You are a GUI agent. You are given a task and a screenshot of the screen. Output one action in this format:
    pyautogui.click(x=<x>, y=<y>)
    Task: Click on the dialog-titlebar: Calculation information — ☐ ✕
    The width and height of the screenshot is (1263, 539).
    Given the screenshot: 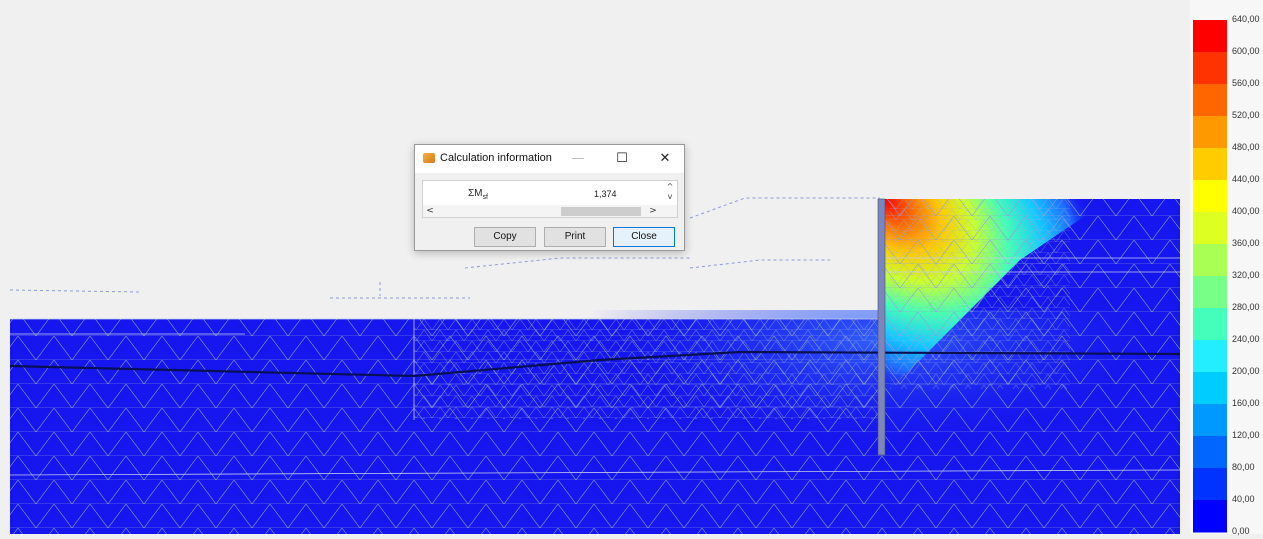 What is the action you would take?
    pyautogui.click(x=549, y=159)
    